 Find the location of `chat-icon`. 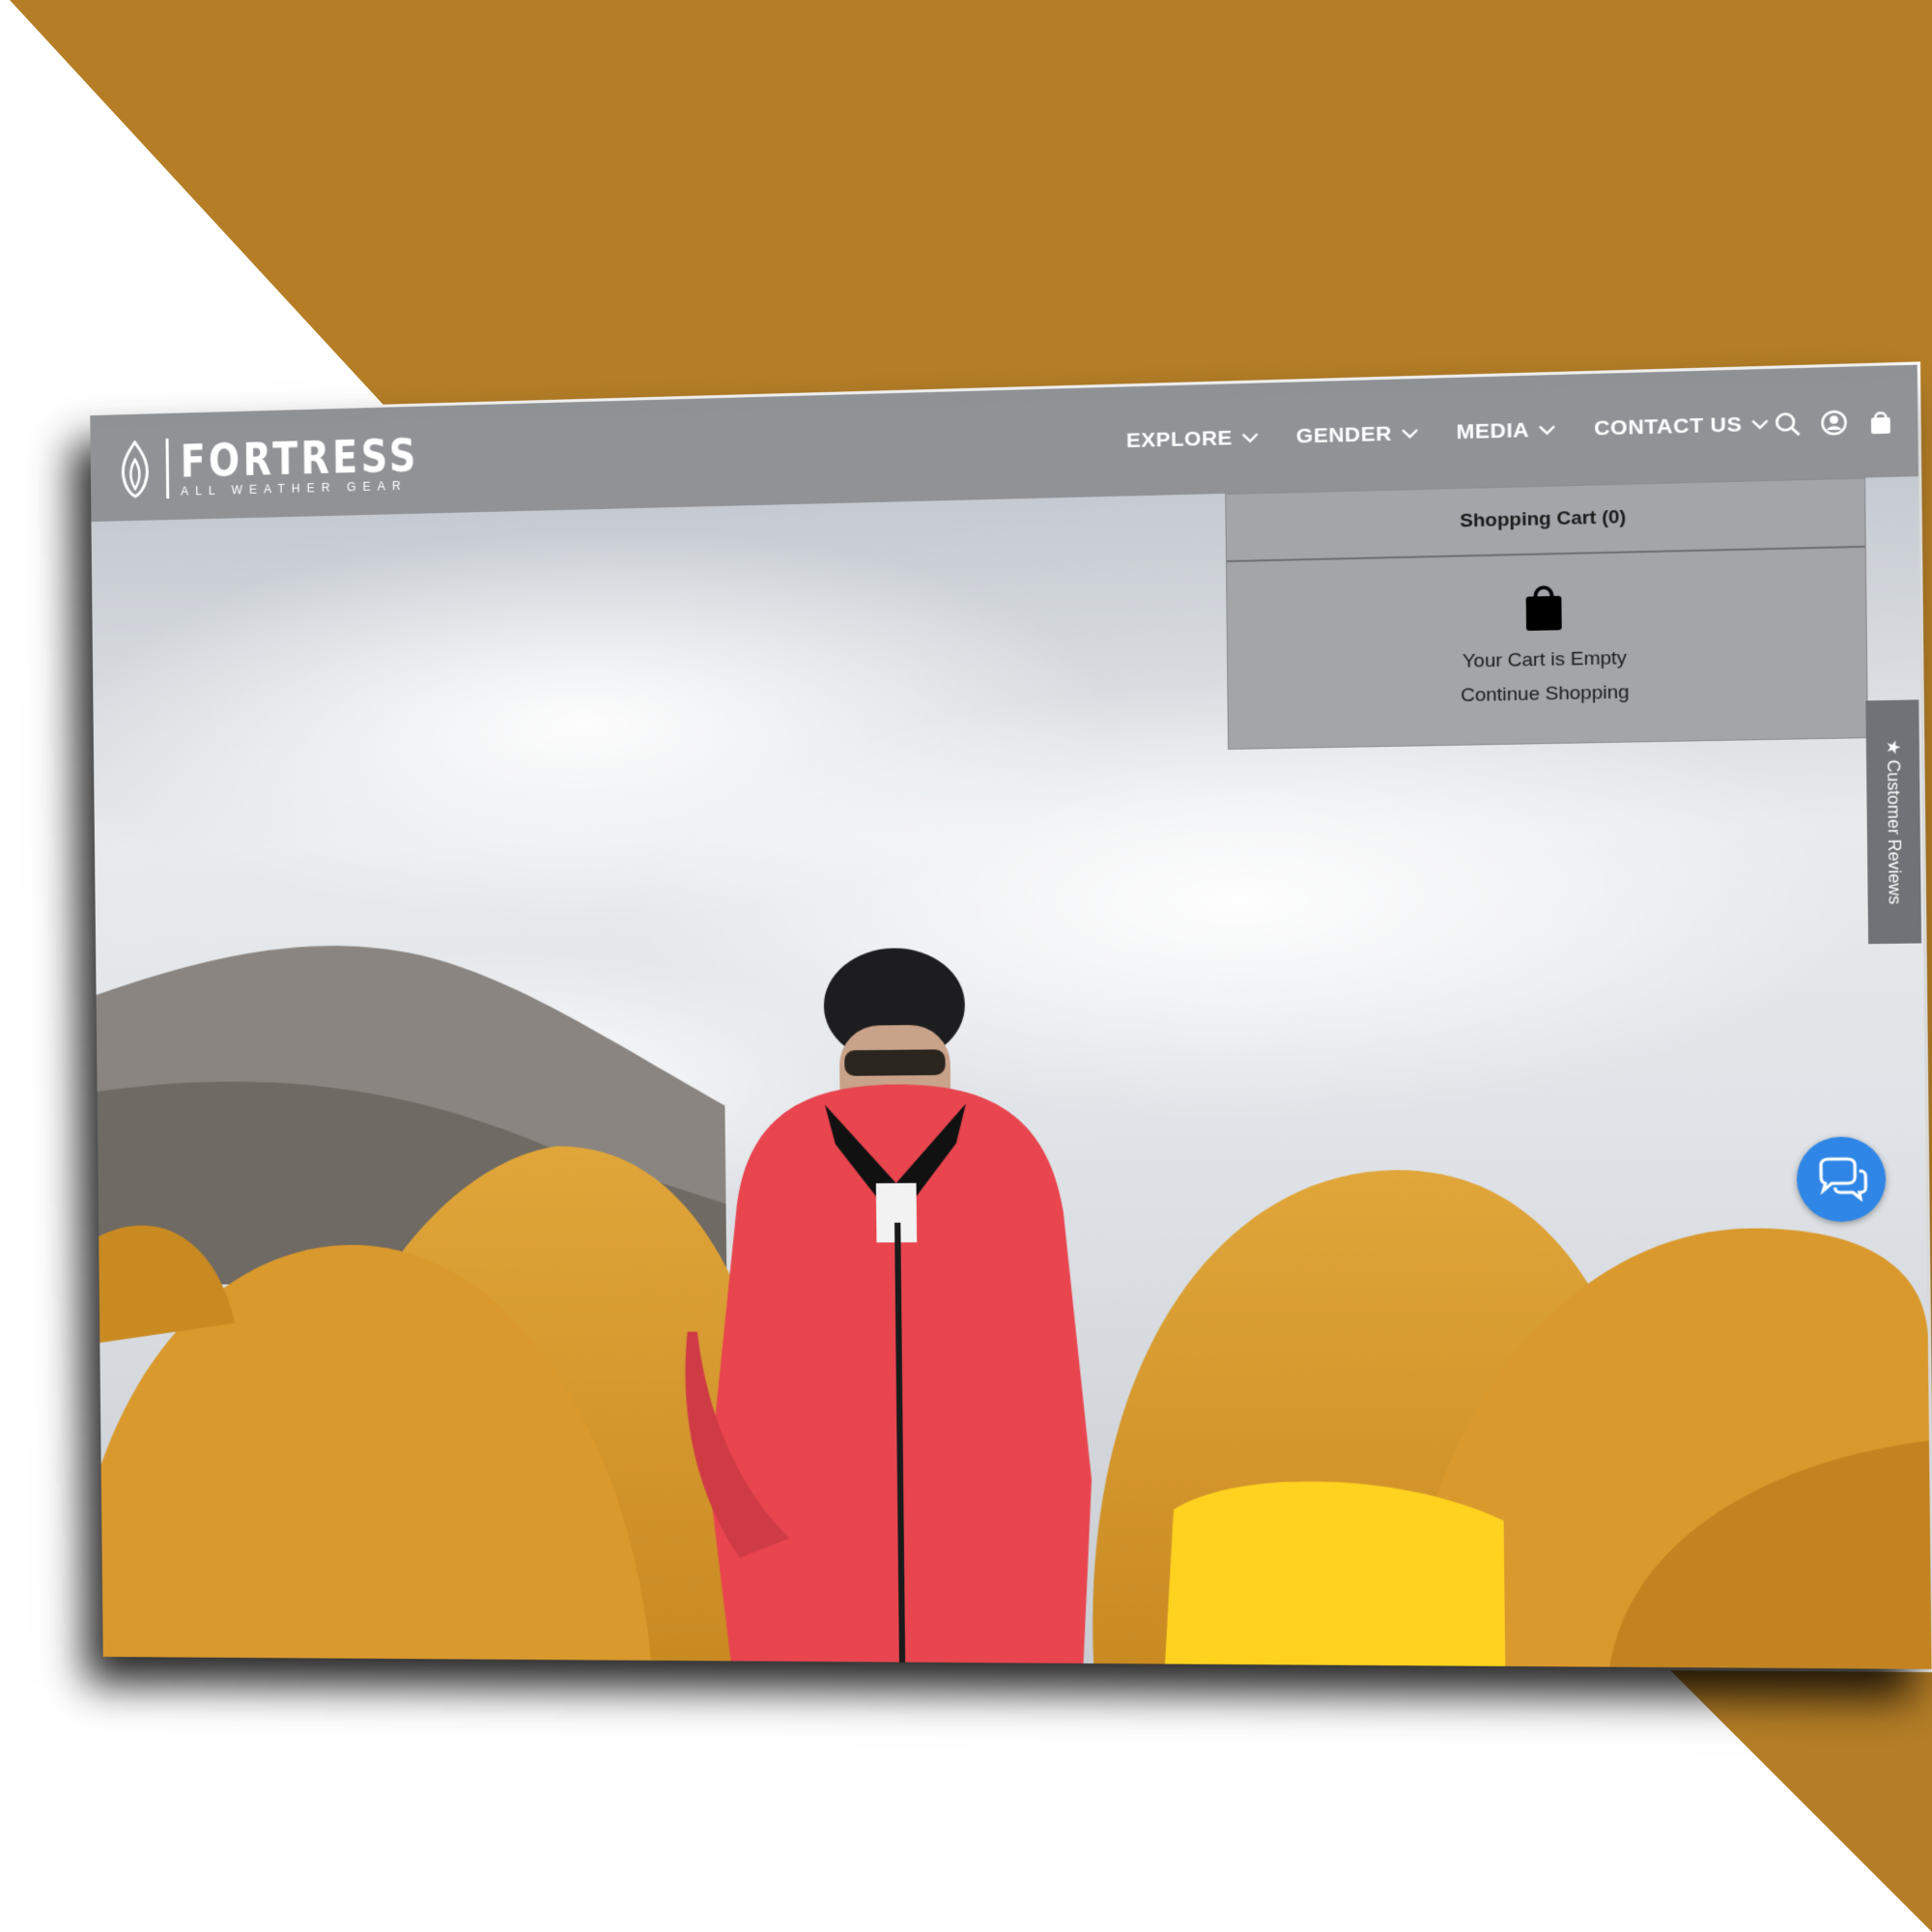

chat-icon is located at coordinates (1840, 1179).